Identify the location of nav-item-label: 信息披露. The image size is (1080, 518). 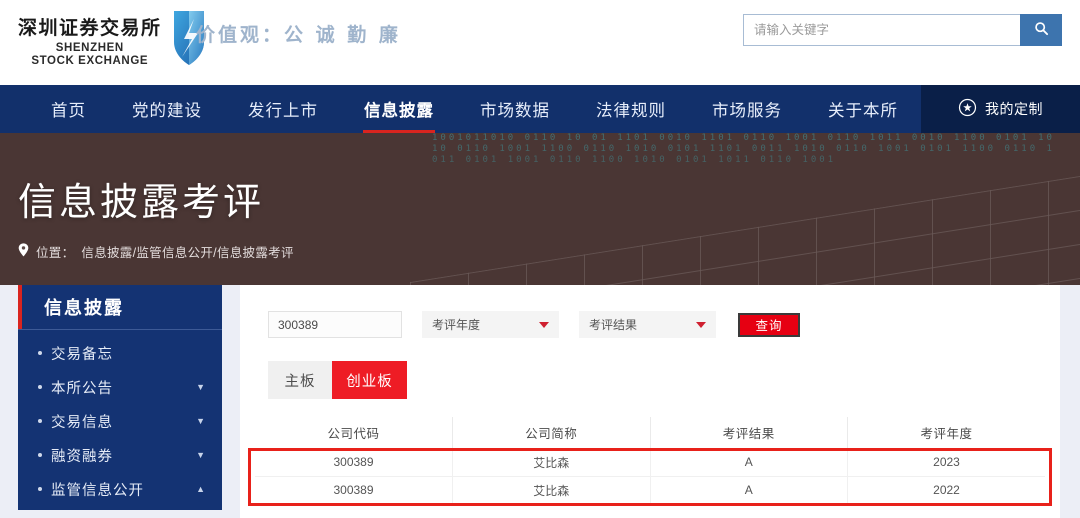
(399, 111).